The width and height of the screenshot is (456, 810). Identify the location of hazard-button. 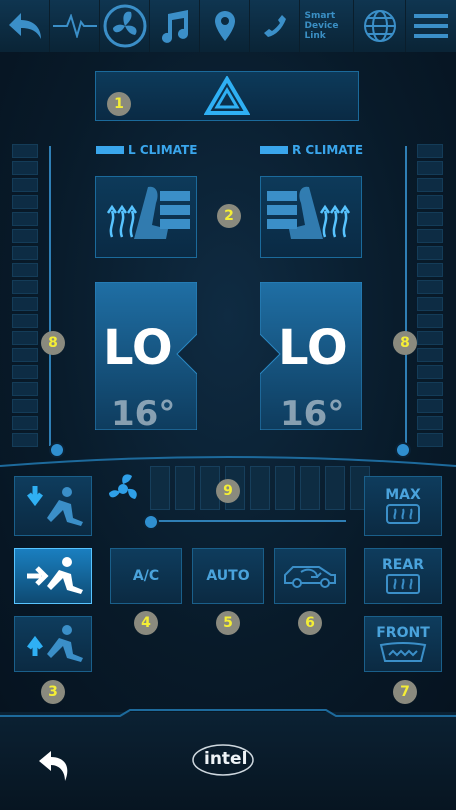
(227, 96).